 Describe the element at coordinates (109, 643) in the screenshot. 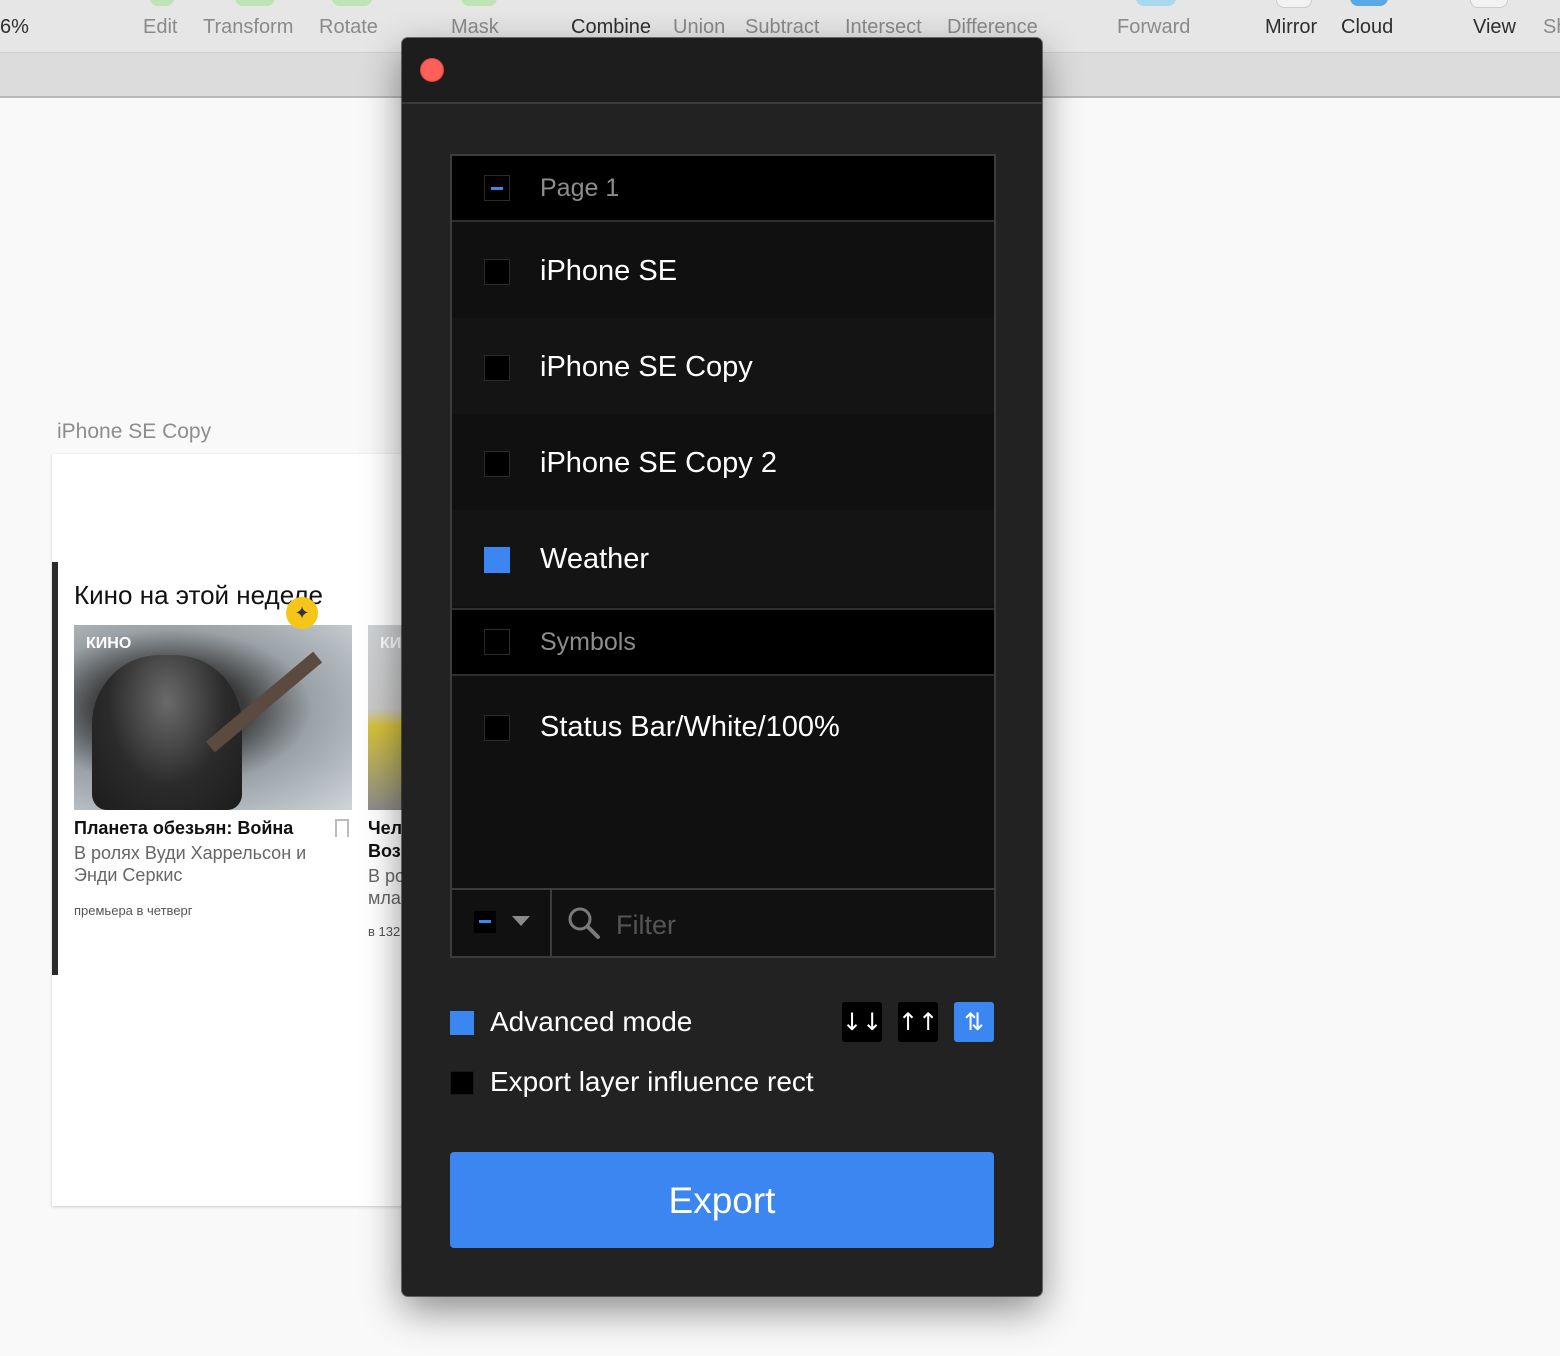

I see `category-tag: КИНО` at that location.